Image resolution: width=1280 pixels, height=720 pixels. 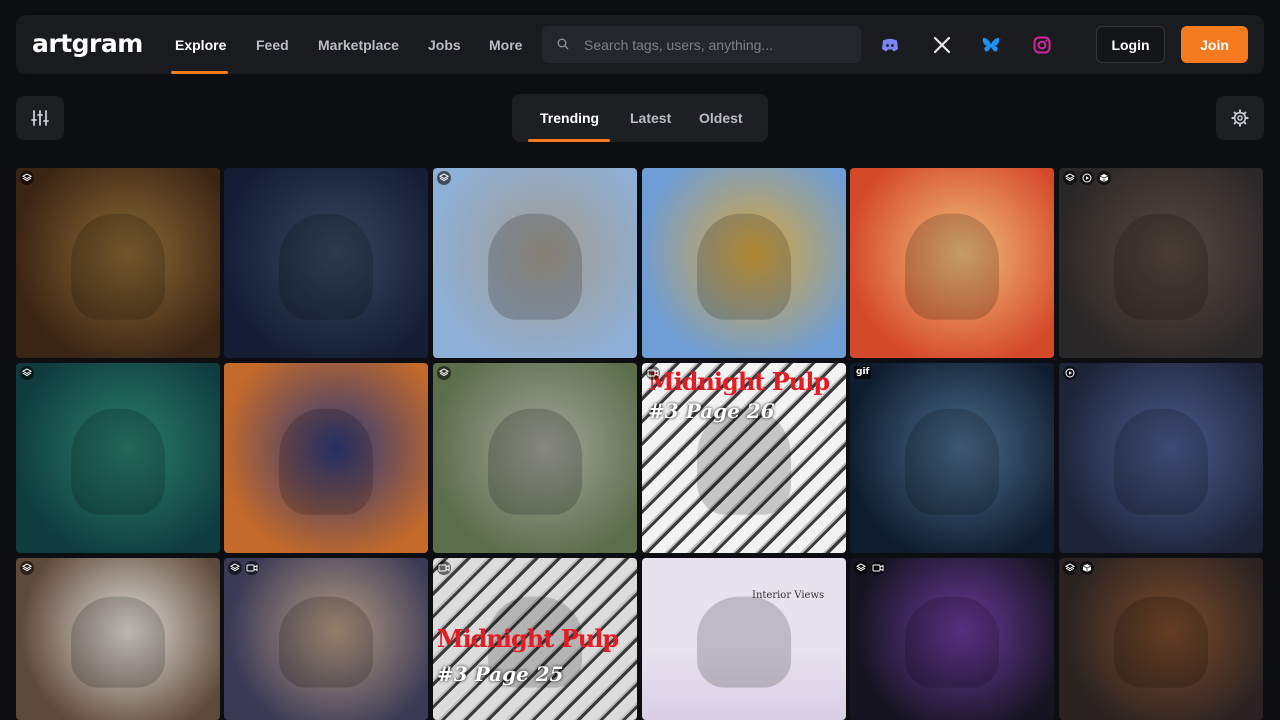 What do you see at coordinates (721, 118) in the screenshot?
I see `tab-oldest: Oldest` at bounding box center [721, 118].